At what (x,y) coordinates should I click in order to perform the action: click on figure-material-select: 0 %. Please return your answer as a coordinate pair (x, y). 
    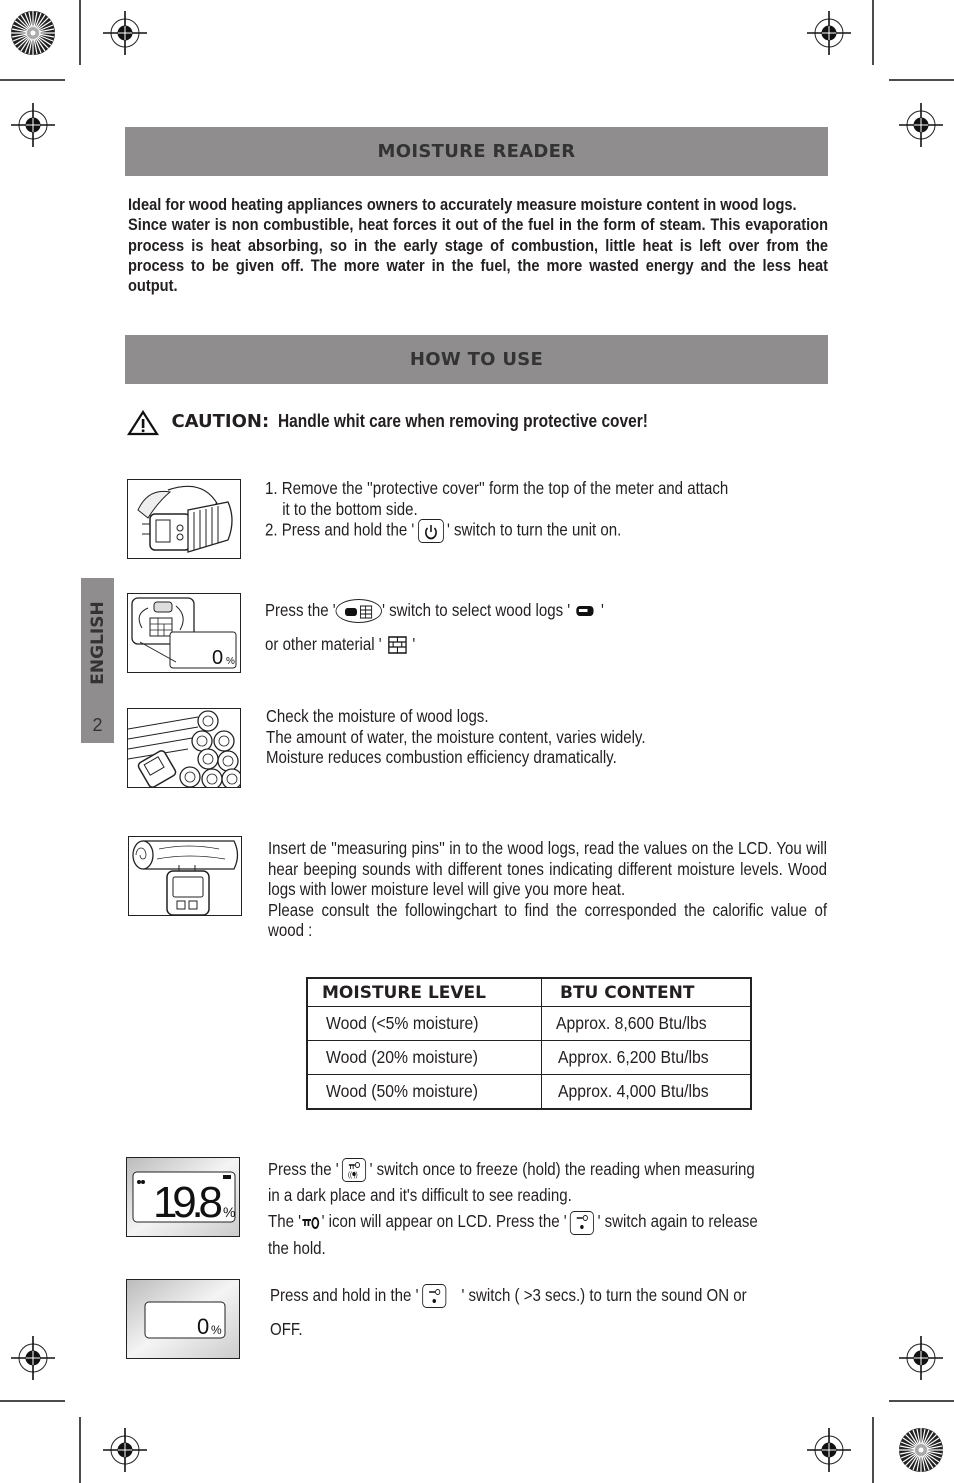
    Looking at the image, I should click on (184, 633).